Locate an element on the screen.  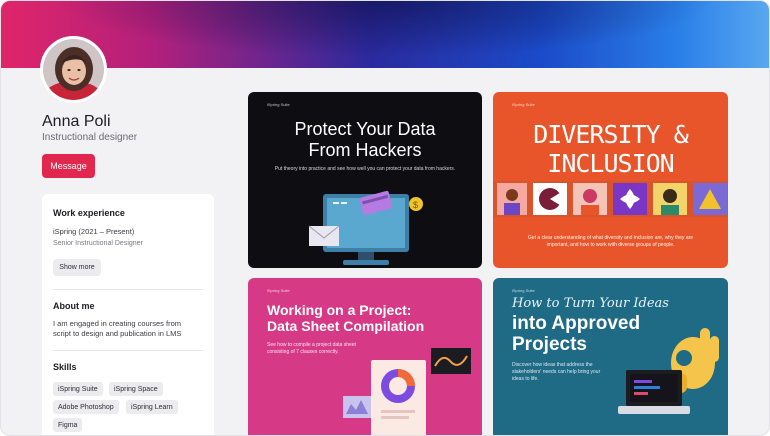
tile-title: DIVERSITY & INCLUSION is located at coordinates (610, 149).